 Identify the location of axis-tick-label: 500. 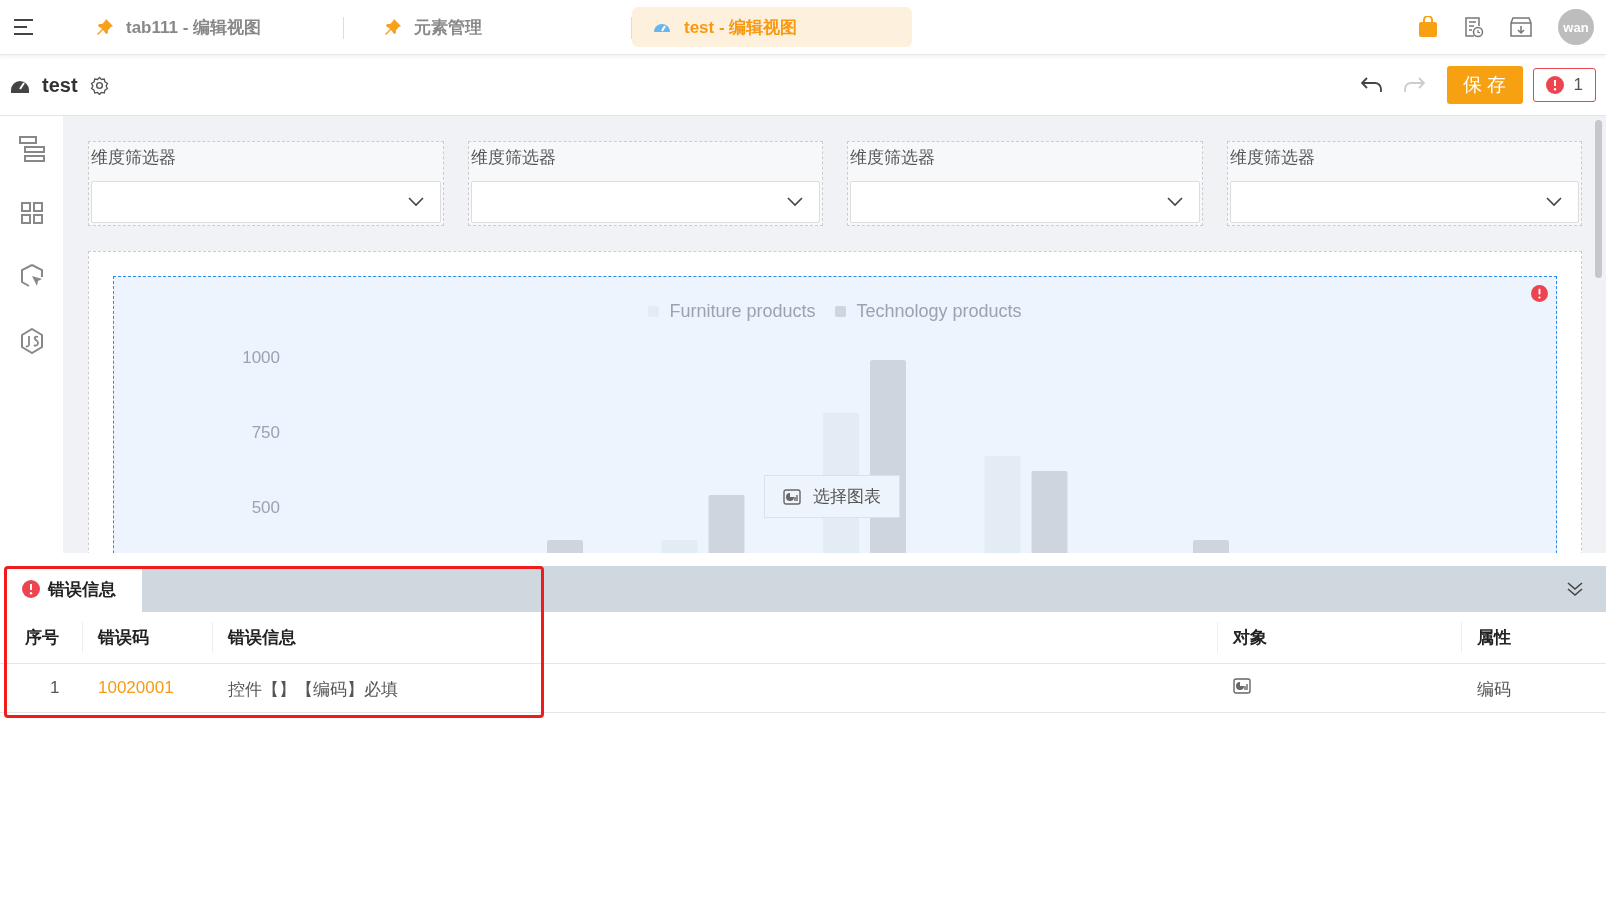
(265, 507).